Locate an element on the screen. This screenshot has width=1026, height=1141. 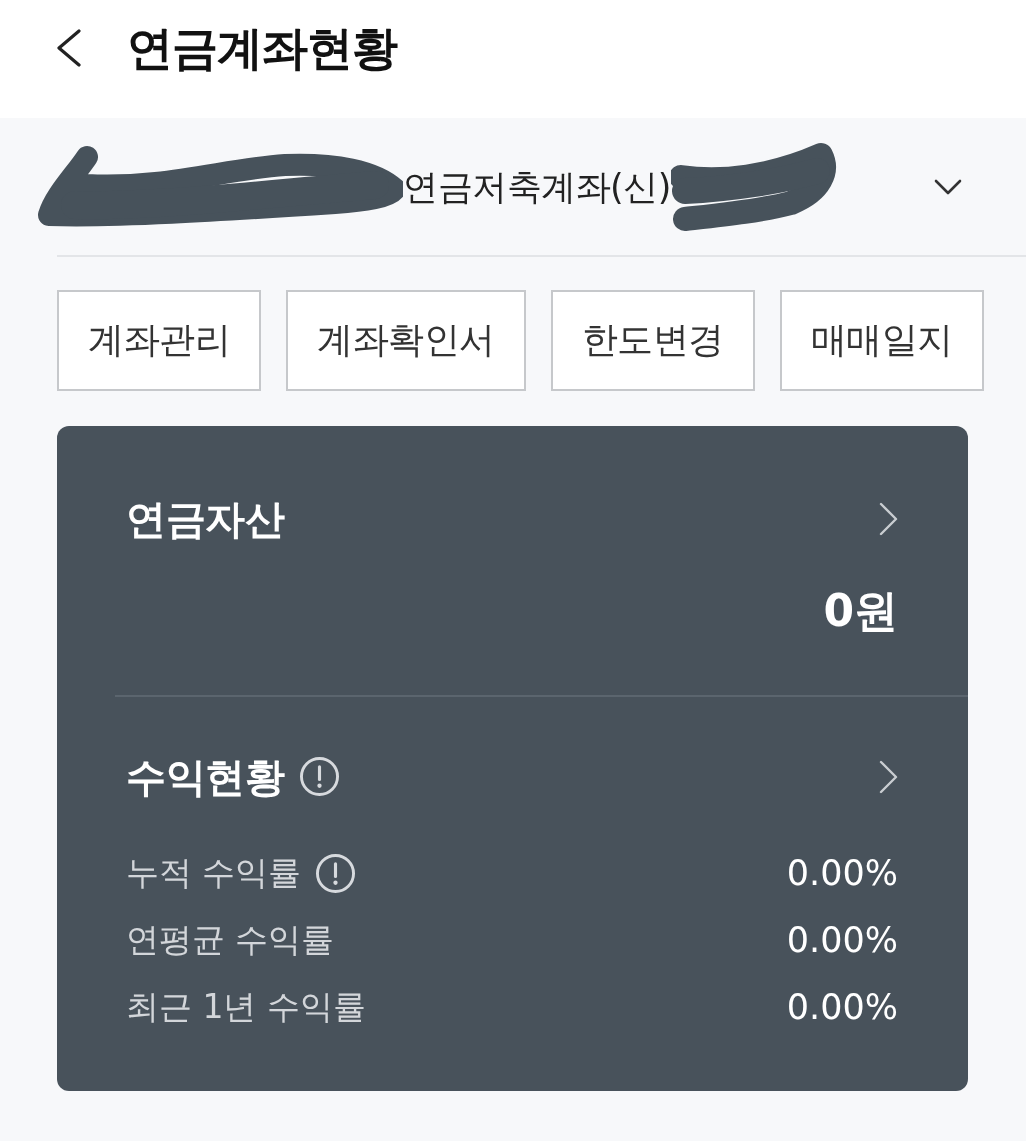
return-label: 최근 1년 수익률 is located at coordinates (246, 1007).